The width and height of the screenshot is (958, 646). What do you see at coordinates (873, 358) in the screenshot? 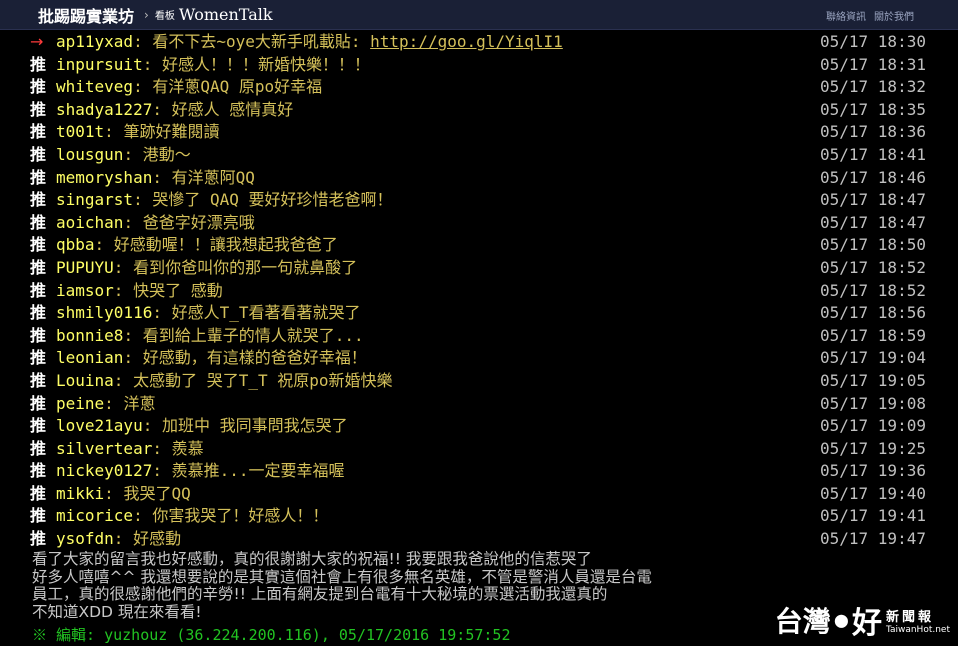
I see `comment-time: 05/17 19:04` at bounding box center [873, 358].